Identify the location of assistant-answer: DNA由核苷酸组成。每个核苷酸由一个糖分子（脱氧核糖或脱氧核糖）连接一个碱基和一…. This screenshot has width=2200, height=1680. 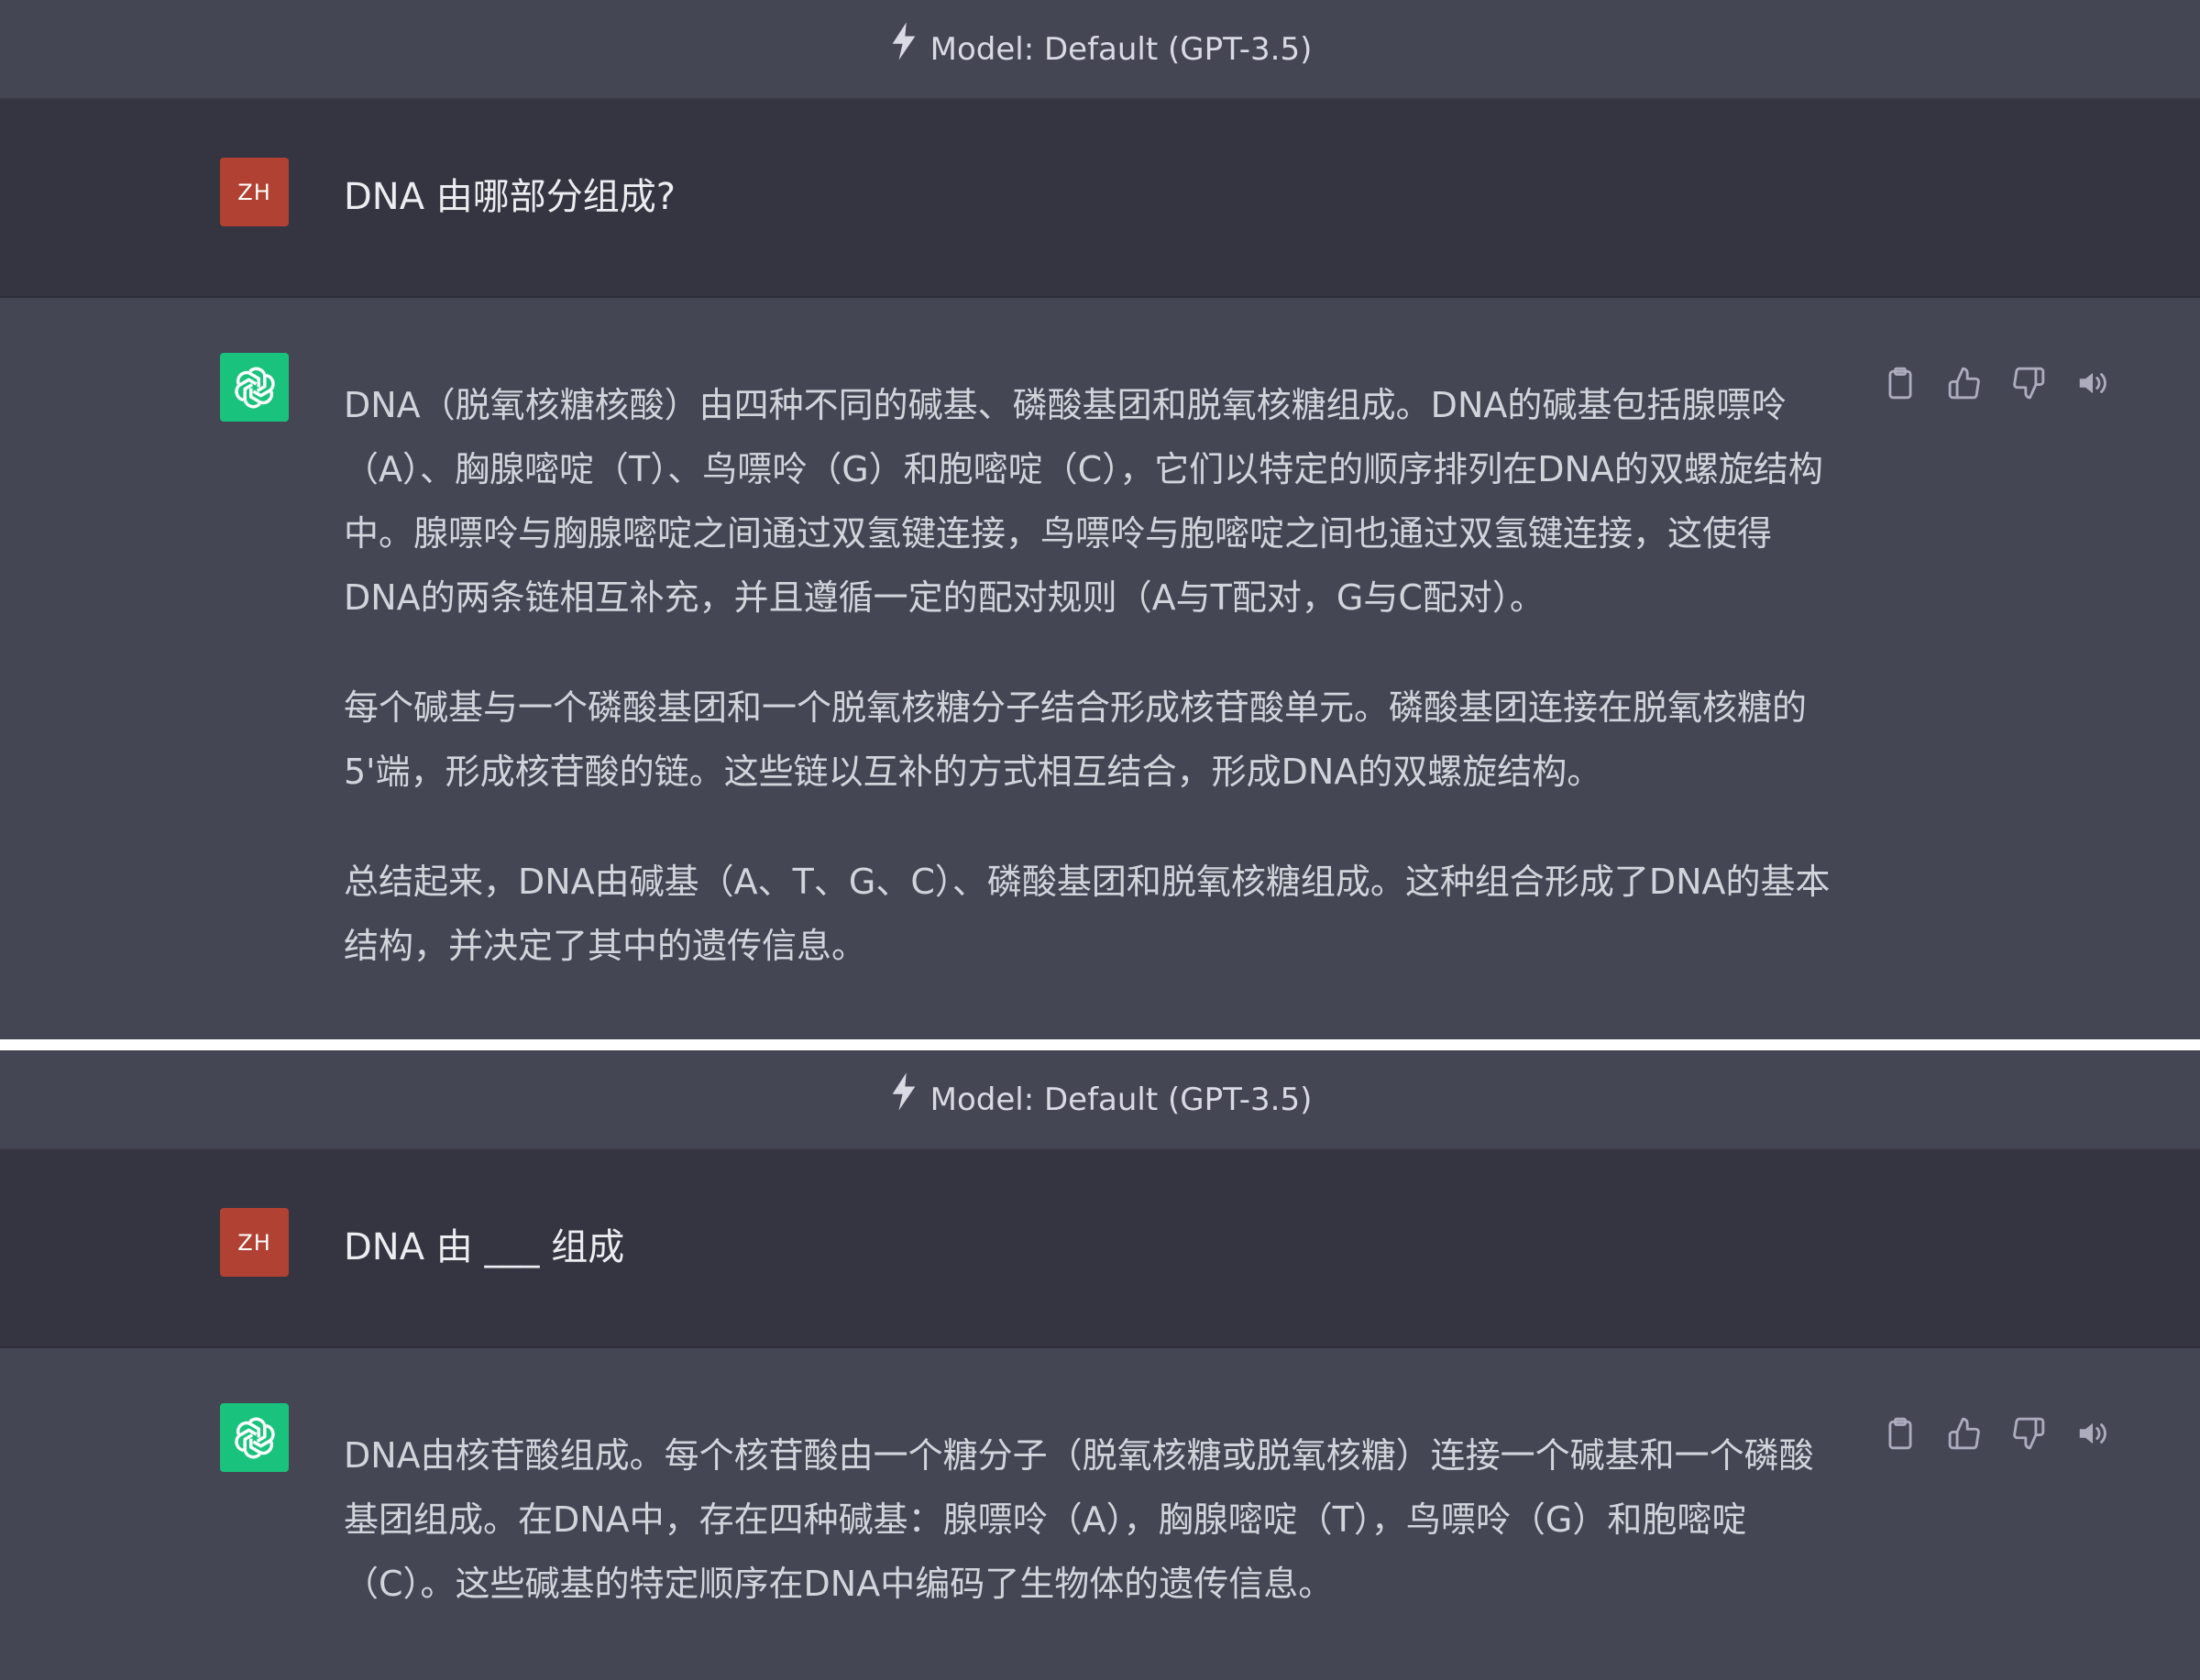
(1095, 1519).